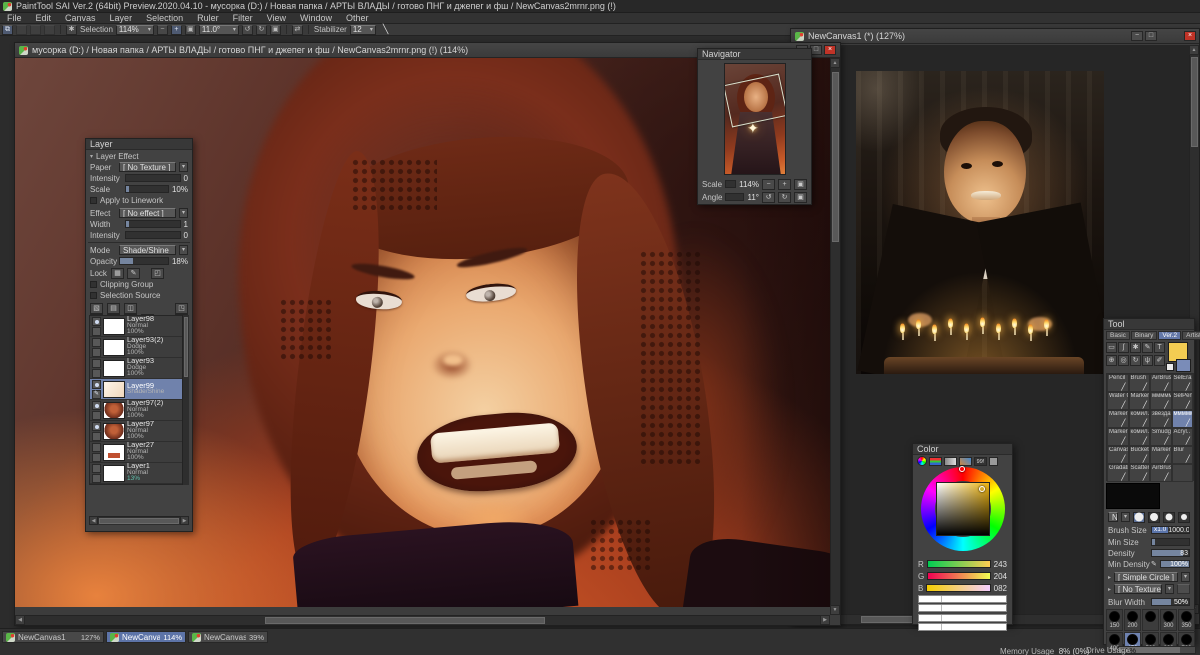  I want to click on brush-marker4: Marker ╱, so click(1161, 455).